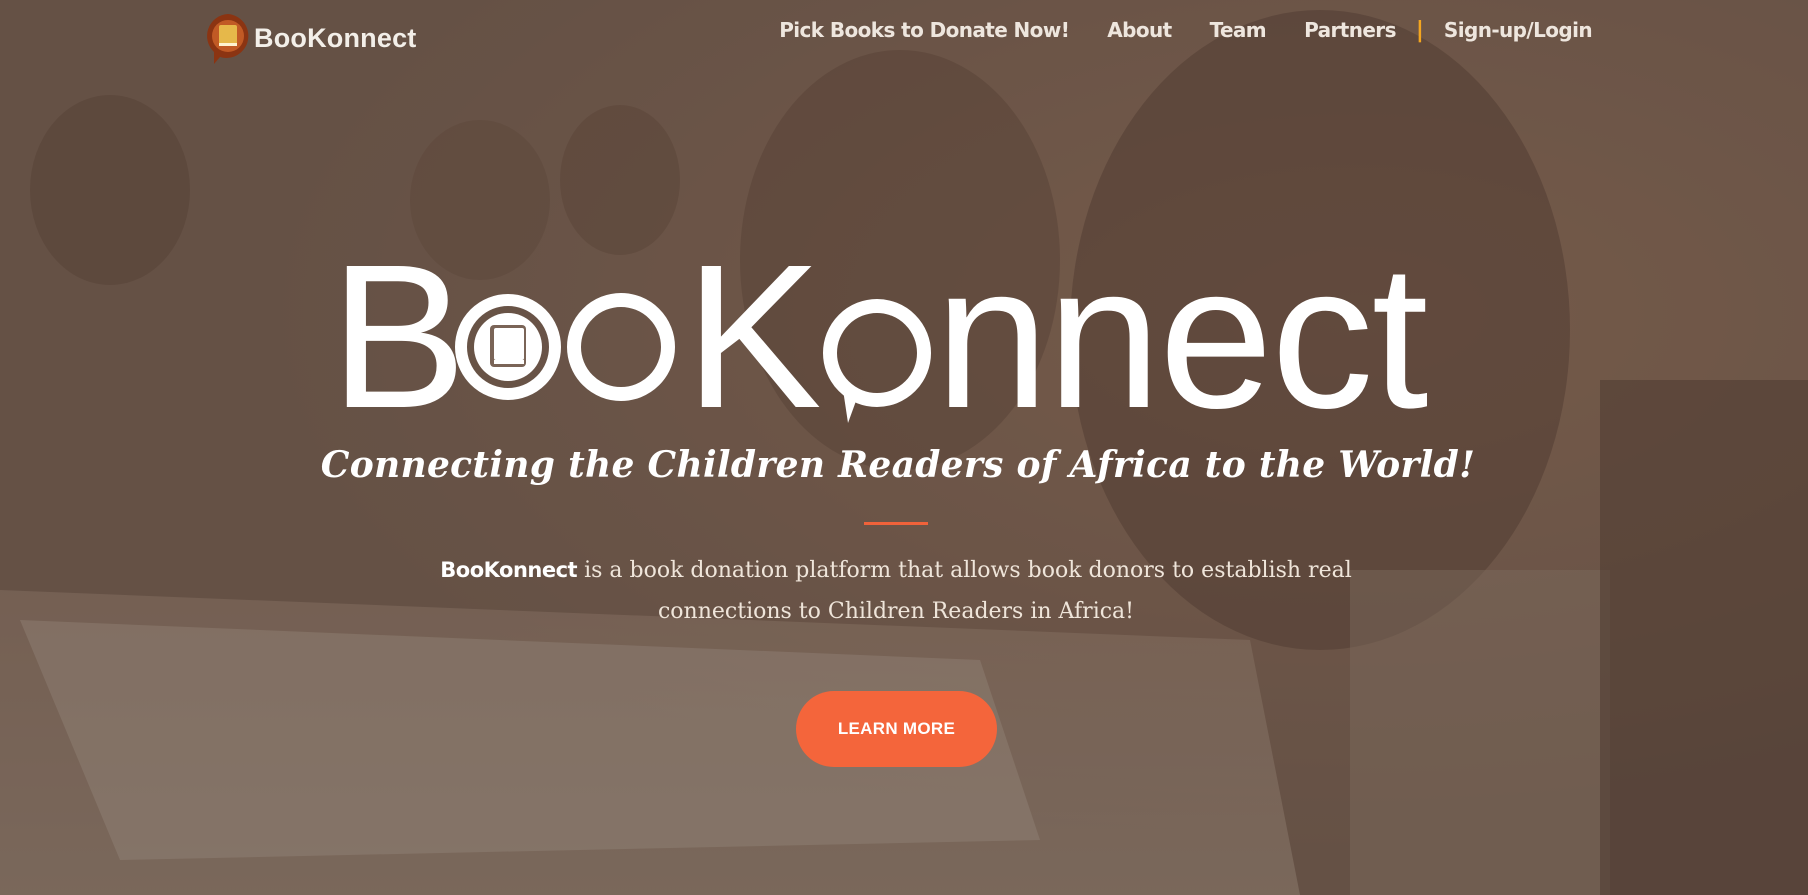 The width and height of the screenshot is (1808, 895). I want to click on hero-logo-letter-b: B, so click(398, 345).